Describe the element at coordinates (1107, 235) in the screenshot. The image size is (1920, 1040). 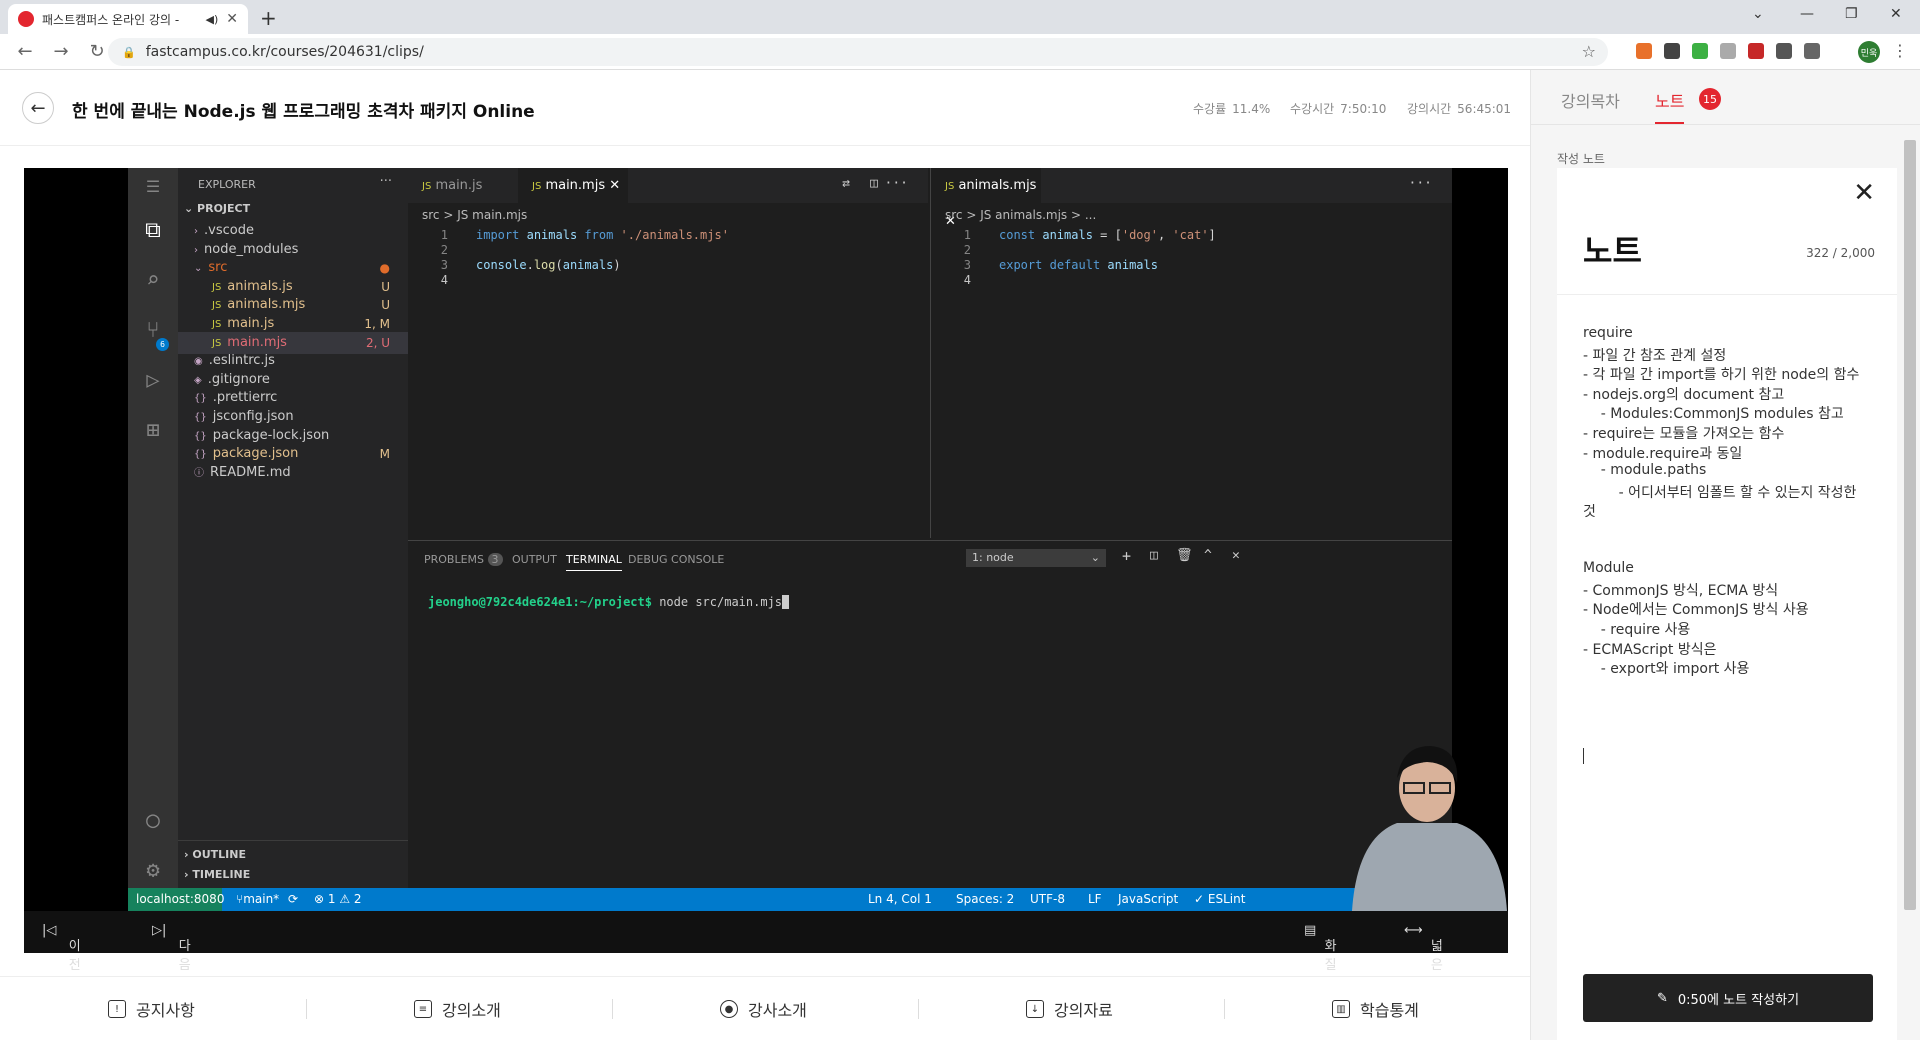
I see `code-line-1: const animals = ['dog', 'cat']` at that location.